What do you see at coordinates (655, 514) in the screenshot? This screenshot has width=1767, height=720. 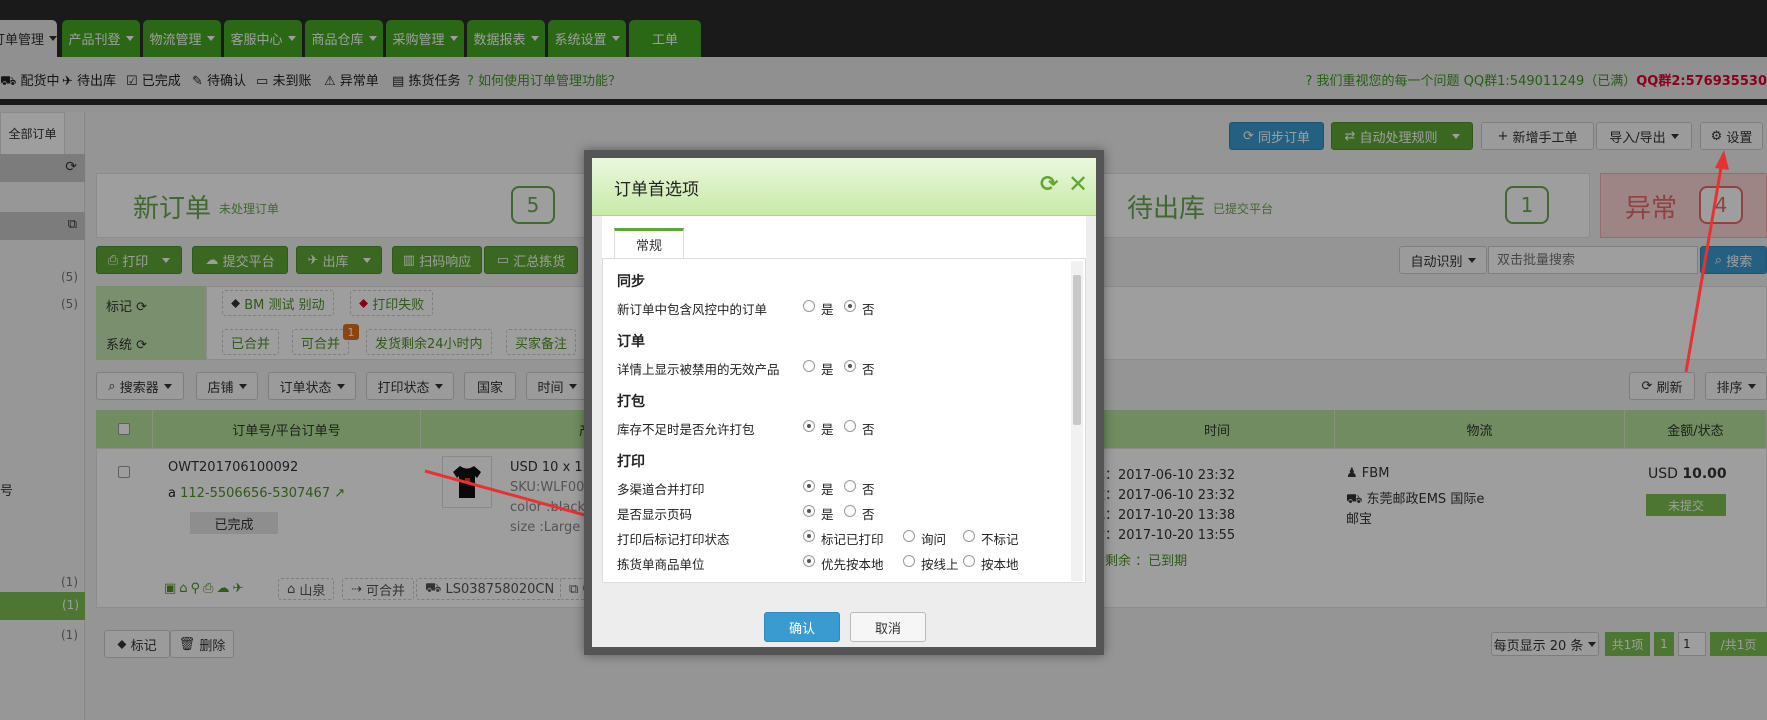 I see `option-label: 是否显示页码` at bounding box center [655, 514].